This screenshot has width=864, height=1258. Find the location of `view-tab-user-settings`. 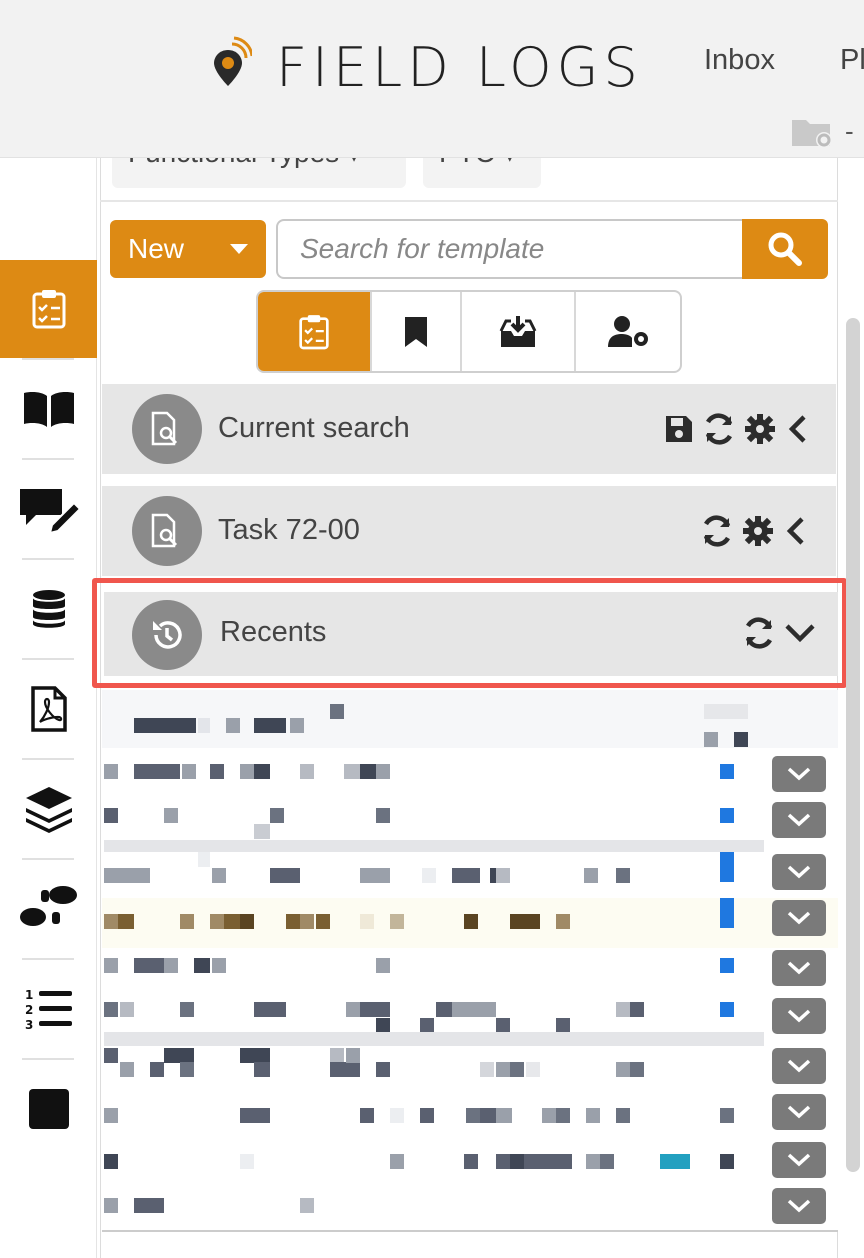

view-tab-user-settings is located at coordinates (628, 331).